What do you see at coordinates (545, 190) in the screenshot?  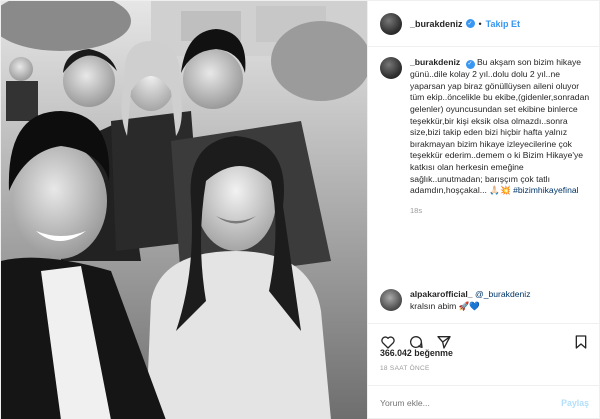 I see `hashtag-link: #bizimhikayefinal` at bounding box center [545, 190].